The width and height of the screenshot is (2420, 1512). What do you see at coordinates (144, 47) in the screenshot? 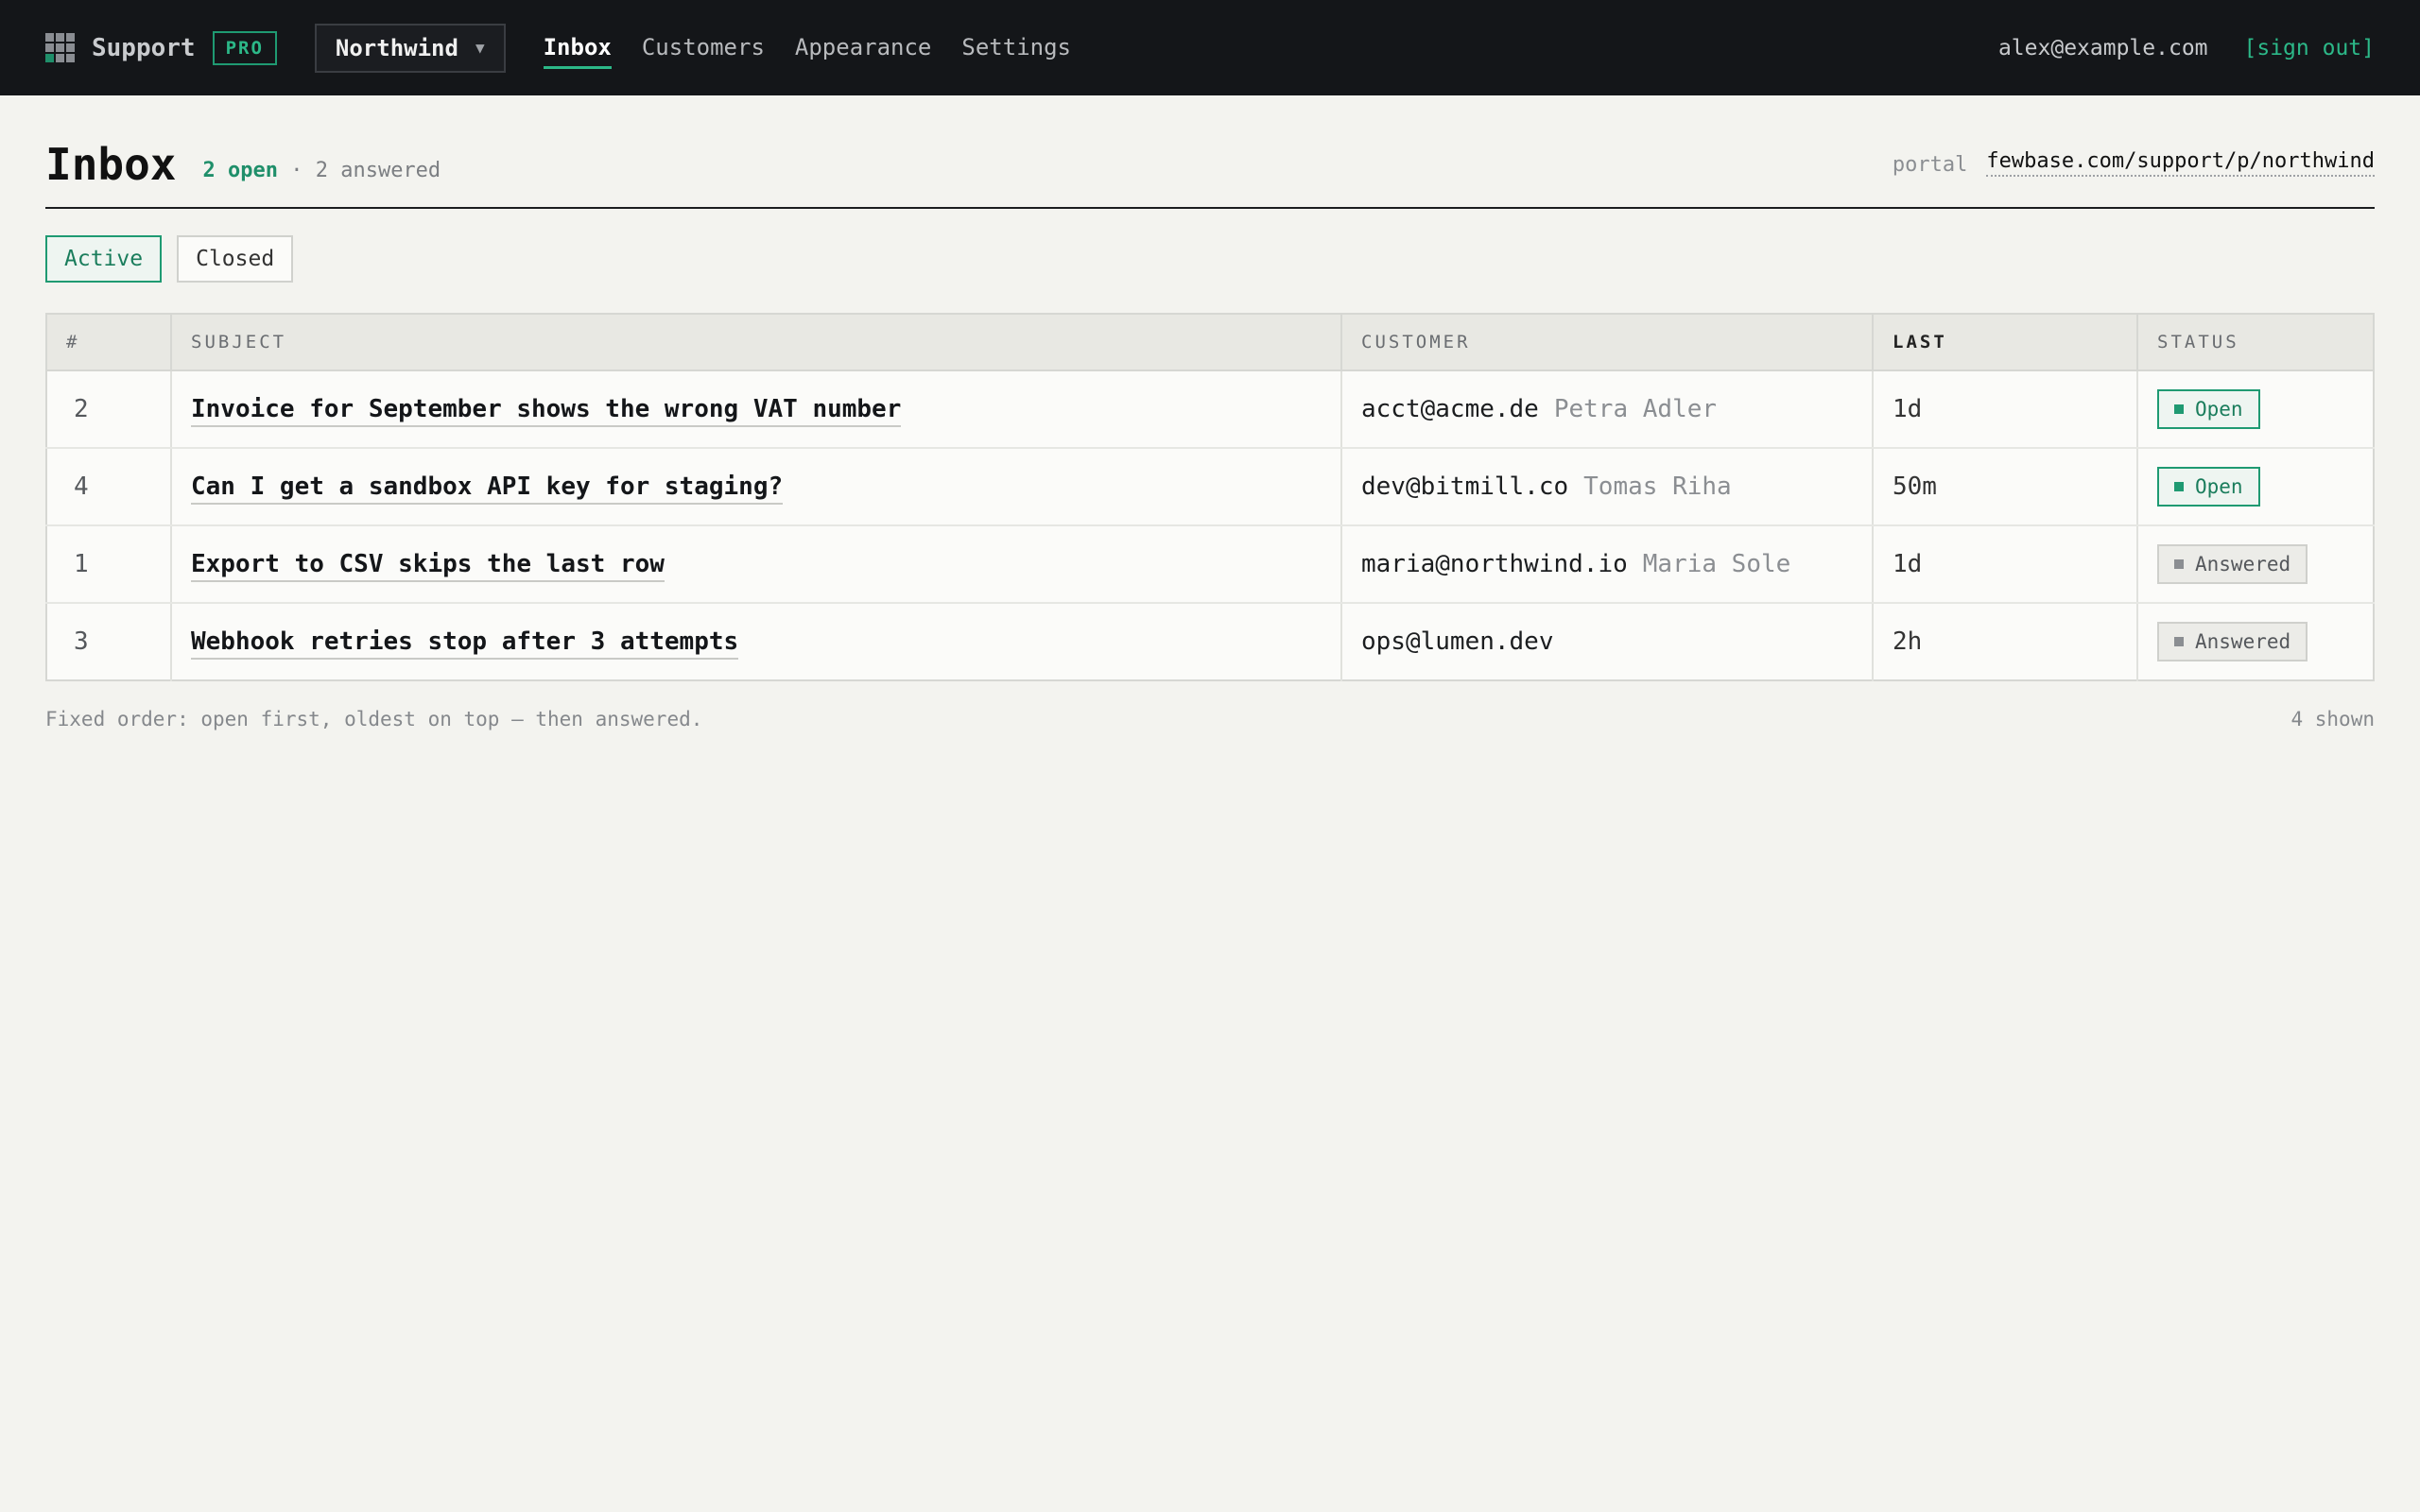
I see `brand-name: Support` at bounding box center [144, 47].